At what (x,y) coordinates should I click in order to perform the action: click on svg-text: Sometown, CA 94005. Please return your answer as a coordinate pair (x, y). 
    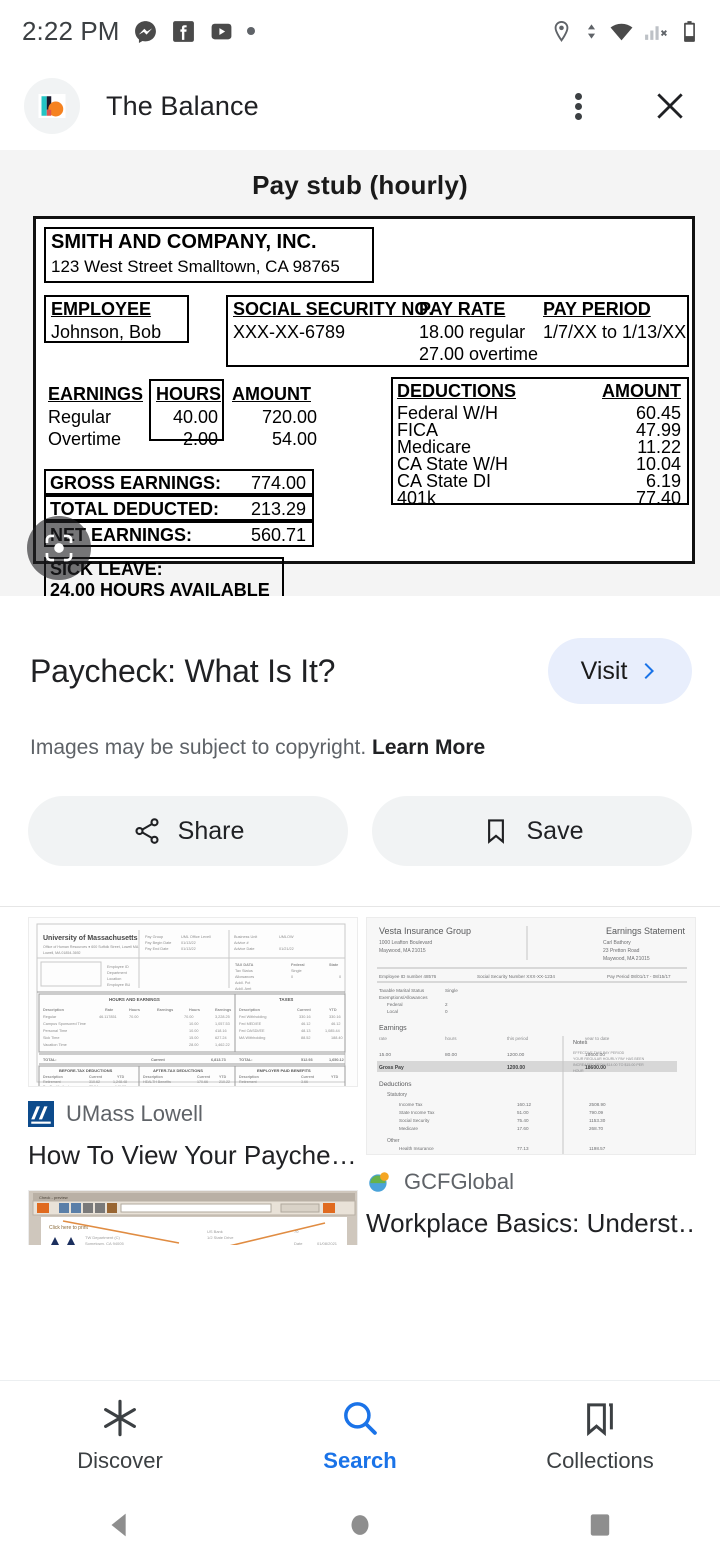
    Looking at the image, I should click on (104, 1243).